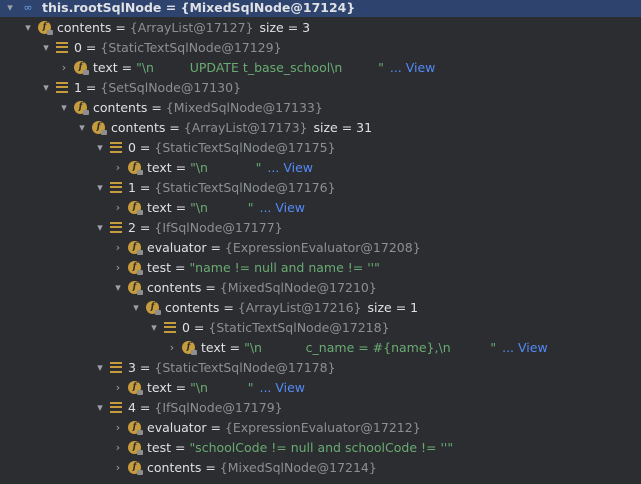 The image size is (641, 484). What do you see at coordinates (218, 227) in the screenshot?
I see `variable-type: {IfSqlNode@17177}` at bounding box center [218, 227].